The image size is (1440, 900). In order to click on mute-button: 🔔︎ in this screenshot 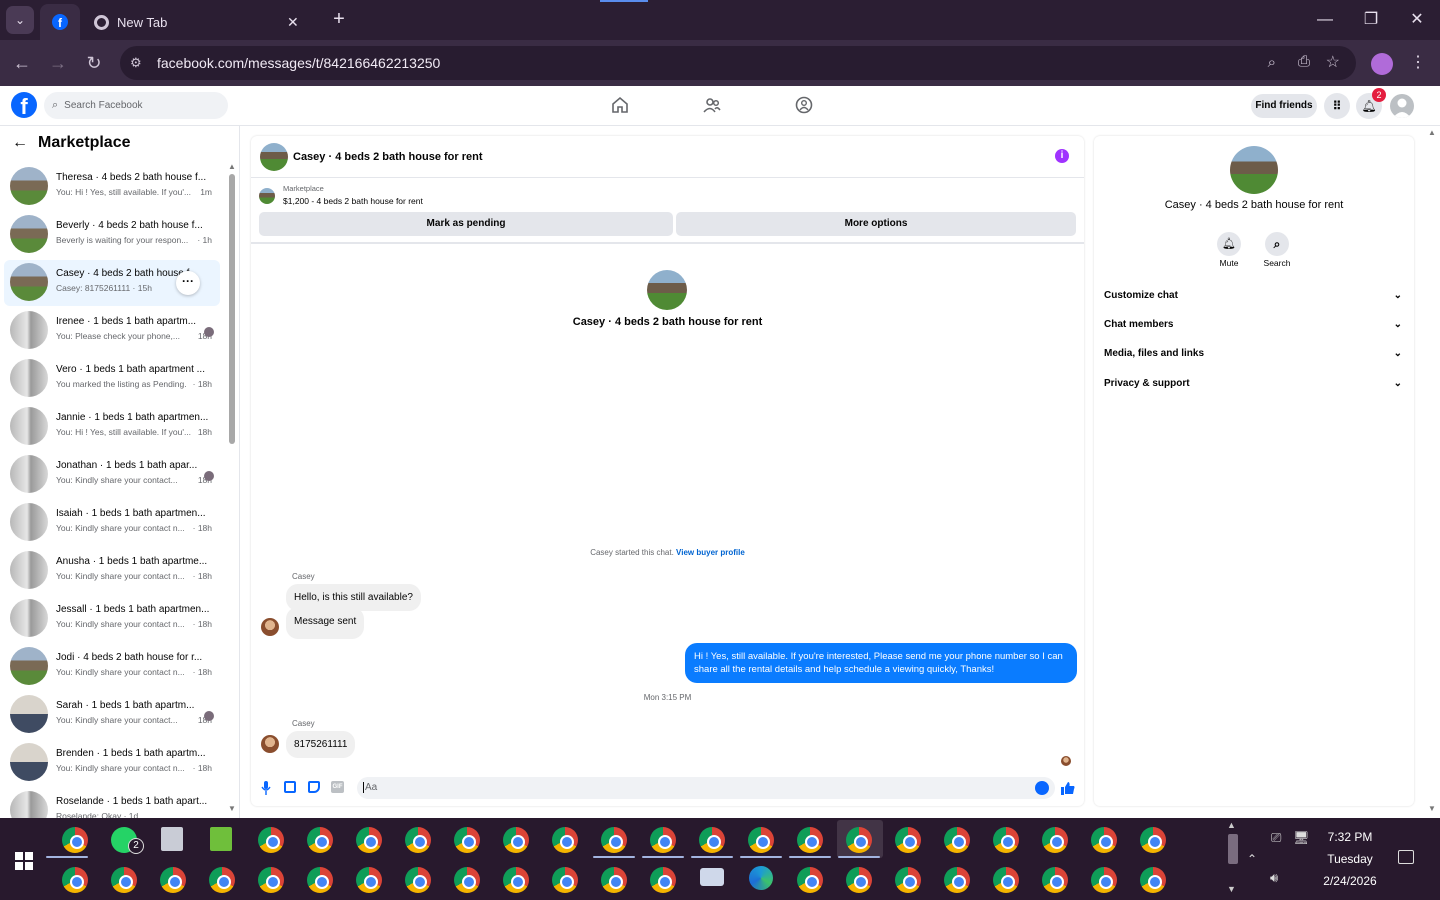, I will do `click(1229, 244)`.